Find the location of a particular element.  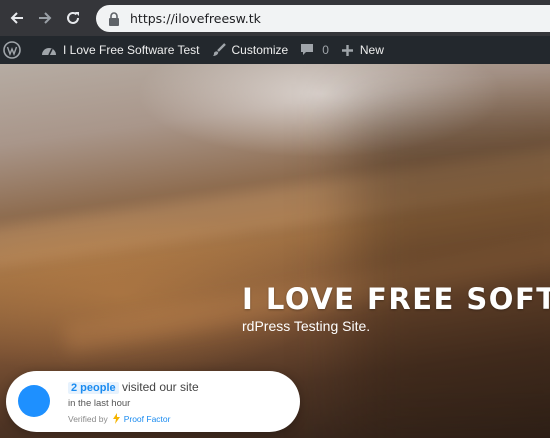

back-button is located at coordinates (17, 18).